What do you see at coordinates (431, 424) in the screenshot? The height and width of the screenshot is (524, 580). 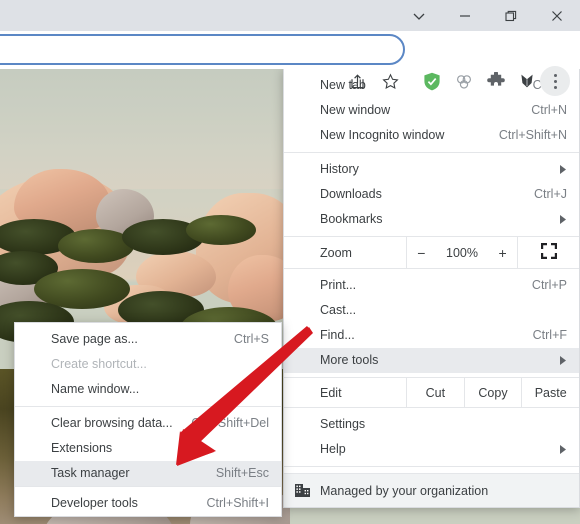 I see `menu-item-settings: Settings` at bounding box center [431, 424].